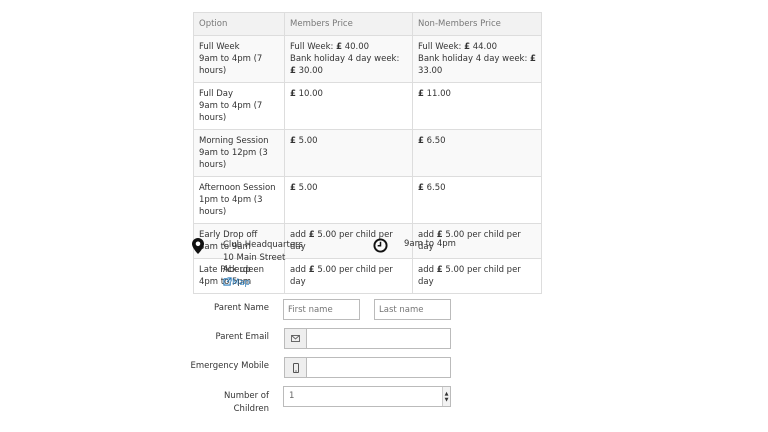 The width and height of the screenshot is (768, 432). What do you see at coordinates (231, 206) in the screenshot?
I see `option-time: 1pm to 4pm (3 hours)` at bounding box center [231, 206].